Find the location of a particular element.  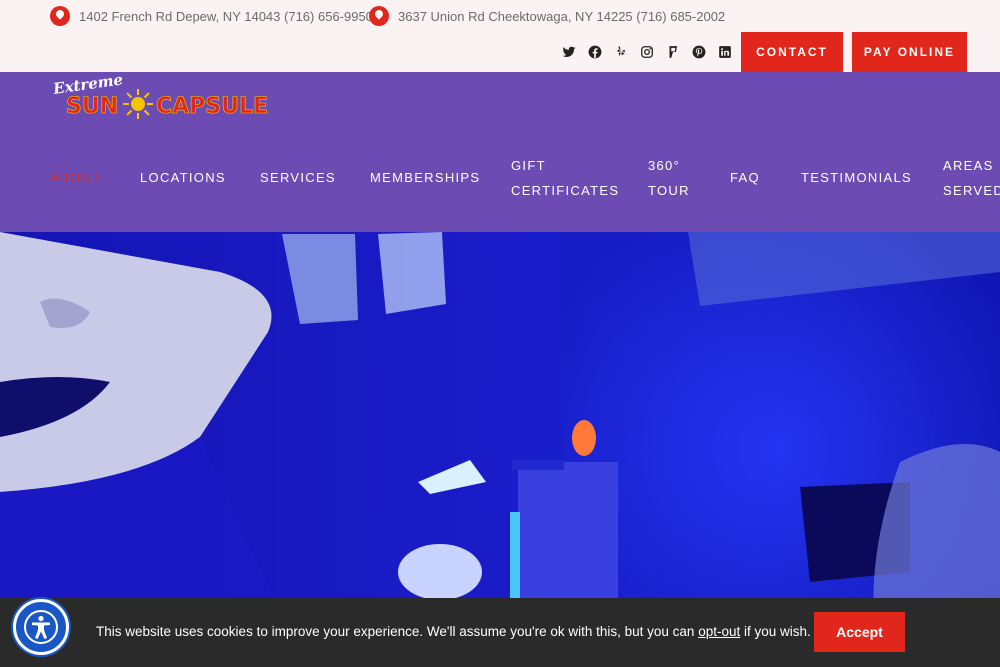

linkedin-icon is located at coordinates (725, 52).